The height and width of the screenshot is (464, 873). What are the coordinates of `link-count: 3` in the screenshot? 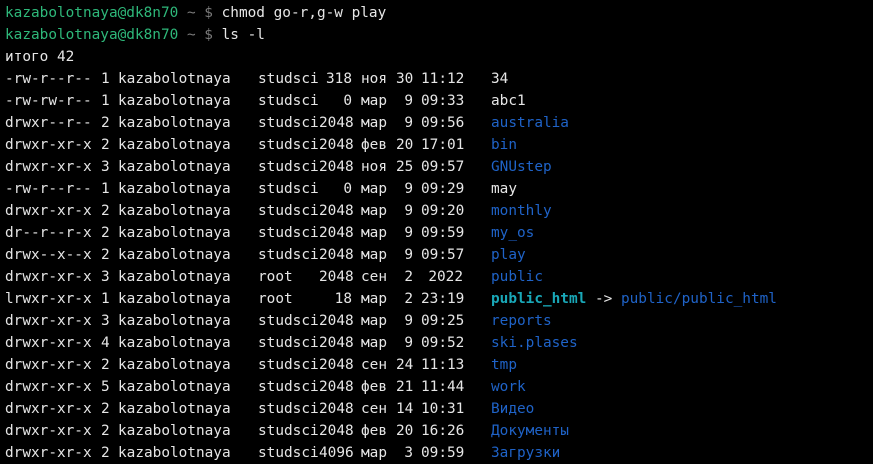 It's located at (105, 277).